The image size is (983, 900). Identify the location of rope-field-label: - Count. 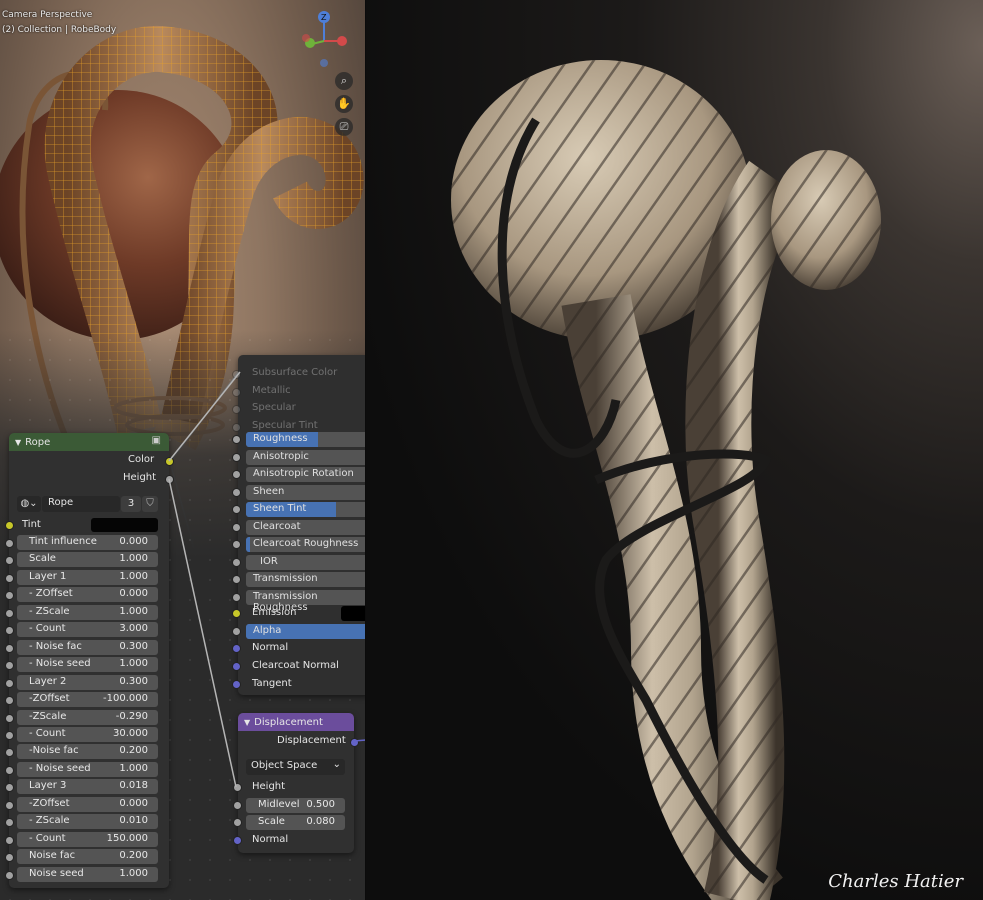
(47, 838).